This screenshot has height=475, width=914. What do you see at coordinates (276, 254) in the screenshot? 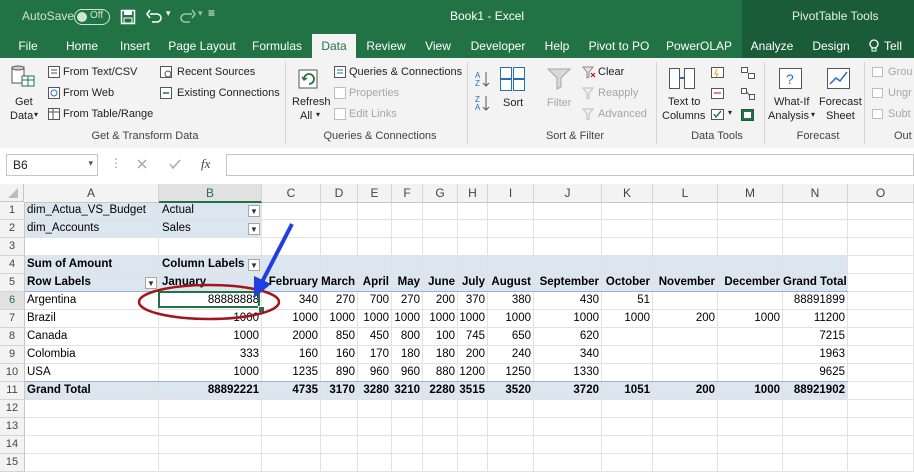
I see `annotation-arrow-shaft` at bounding box center [276, 254].